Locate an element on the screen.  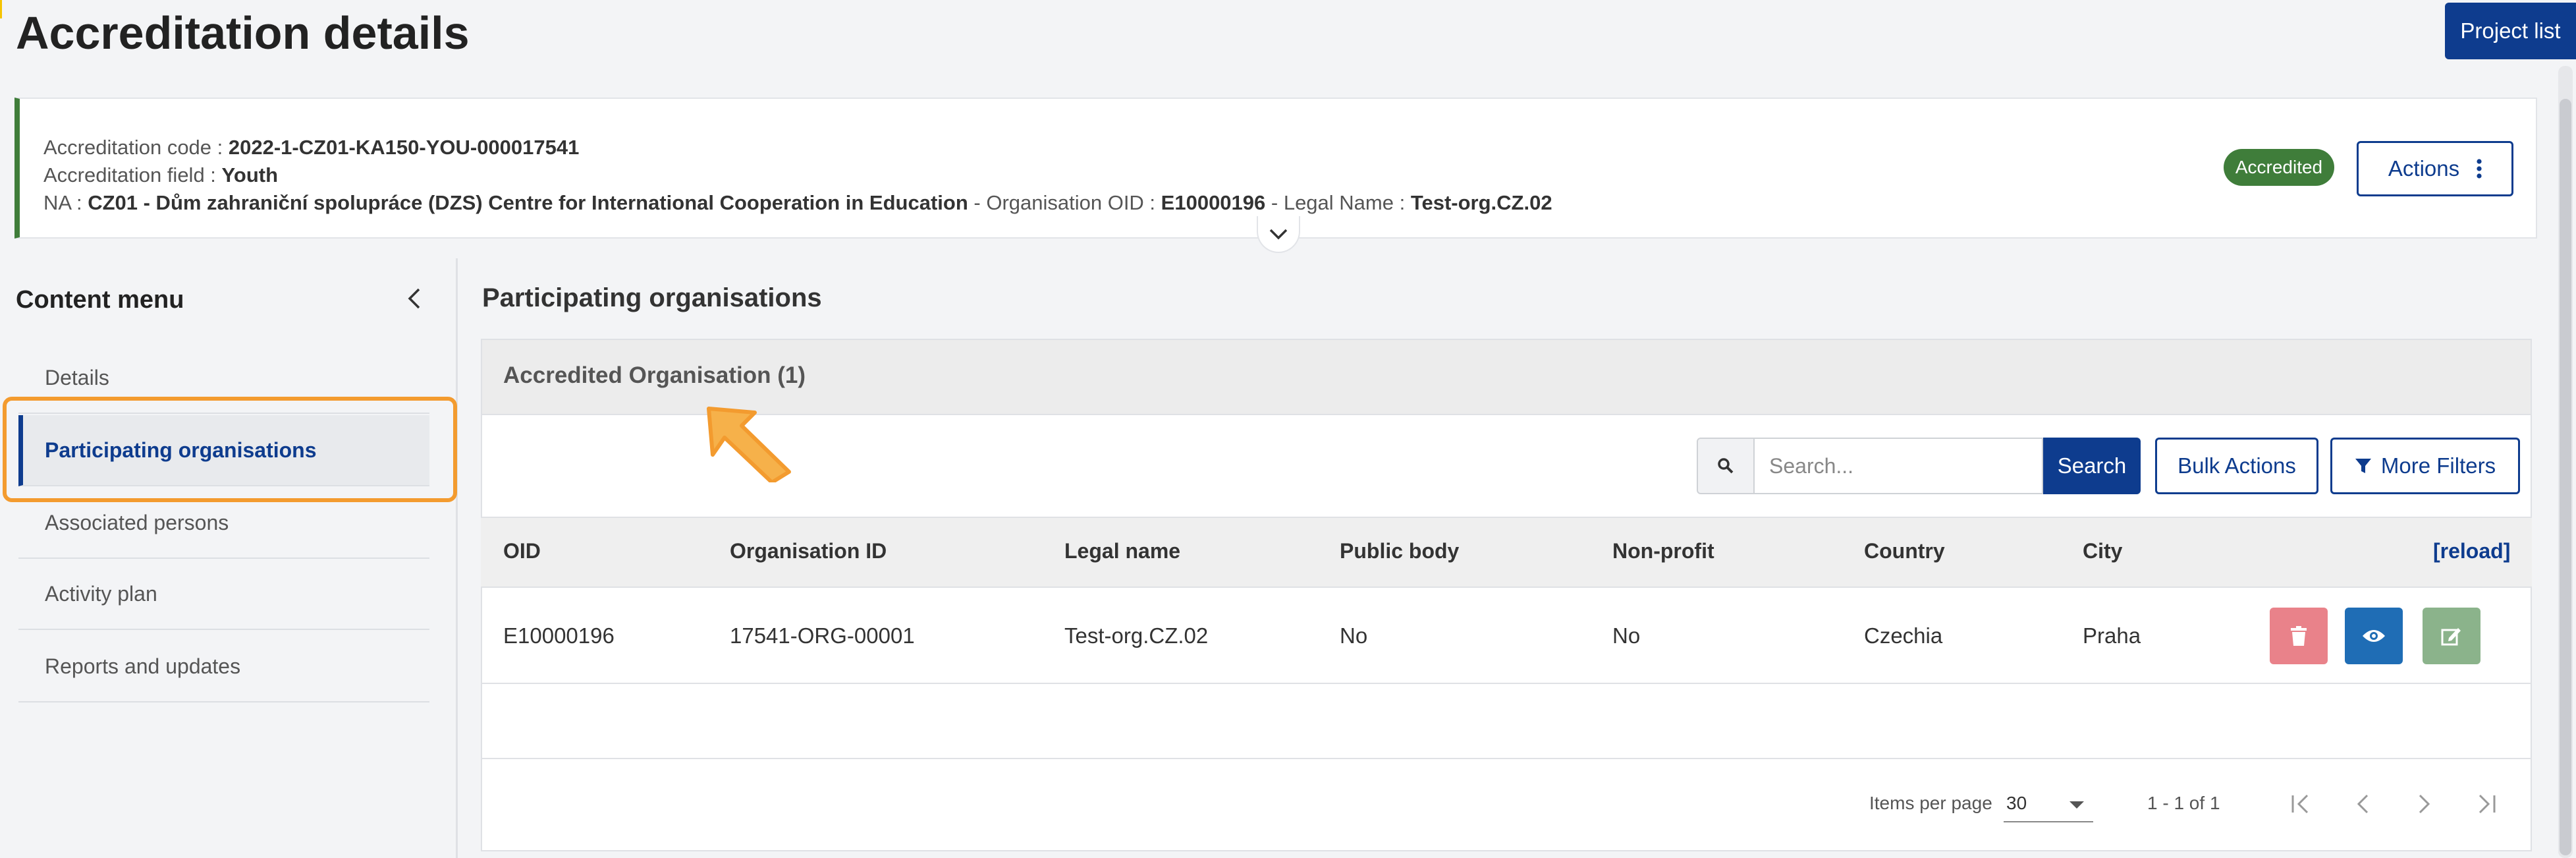
chevron-down-icon is located at coordinates (1278, 234).